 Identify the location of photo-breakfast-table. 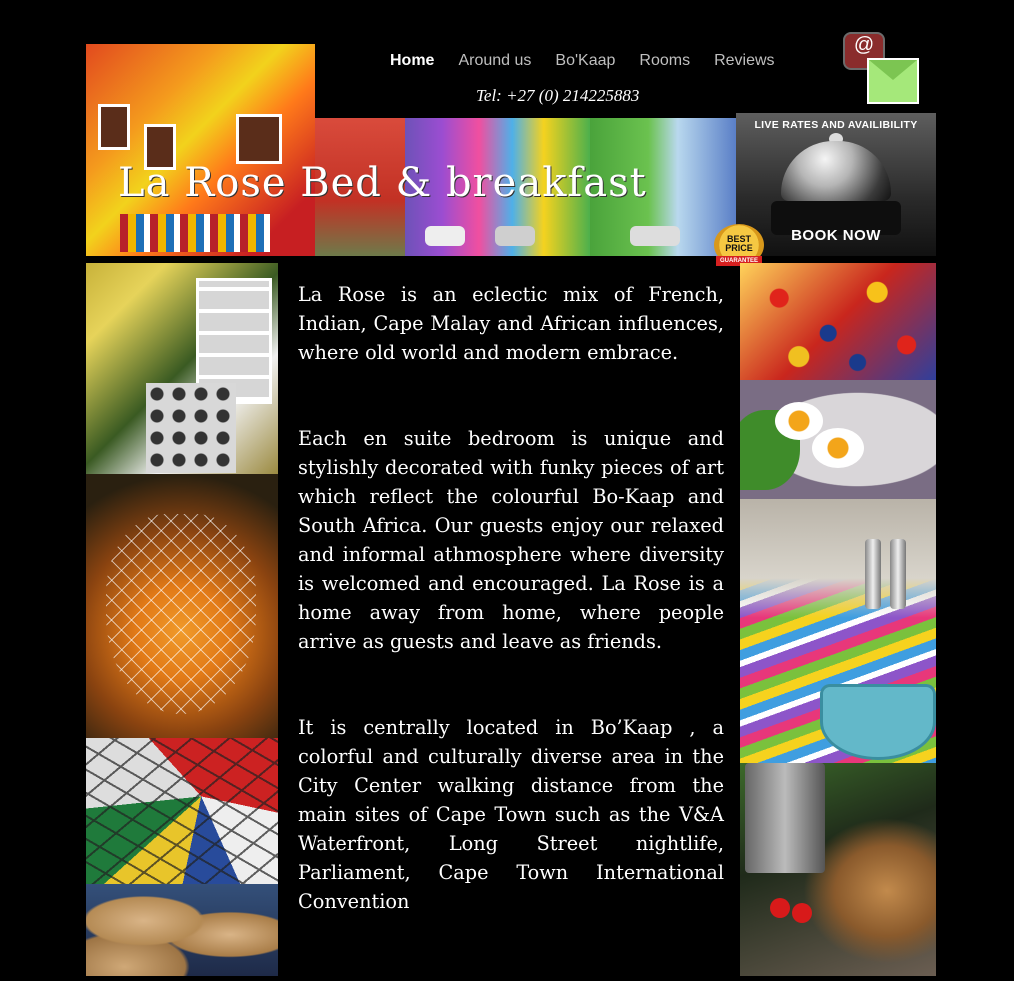
(838, 631).